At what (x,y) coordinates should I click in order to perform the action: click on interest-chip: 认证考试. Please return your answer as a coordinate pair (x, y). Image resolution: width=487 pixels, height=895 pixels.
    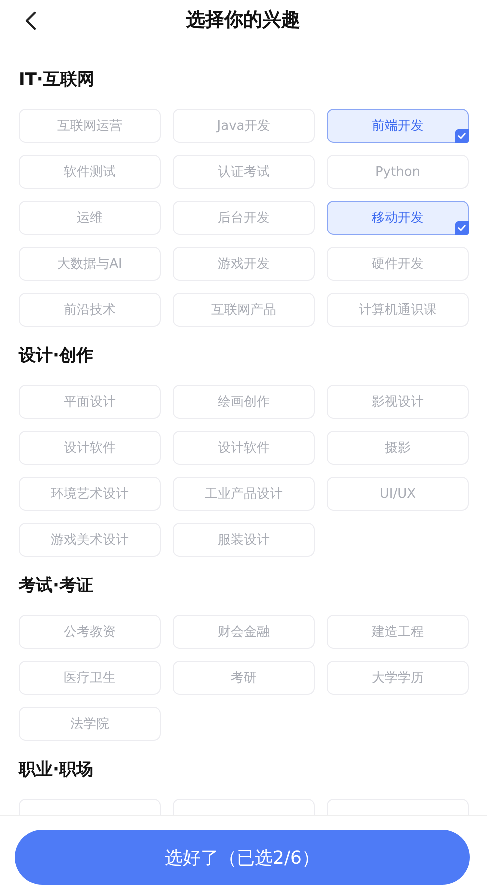
    Looking at the image, I should click on (244, 172).